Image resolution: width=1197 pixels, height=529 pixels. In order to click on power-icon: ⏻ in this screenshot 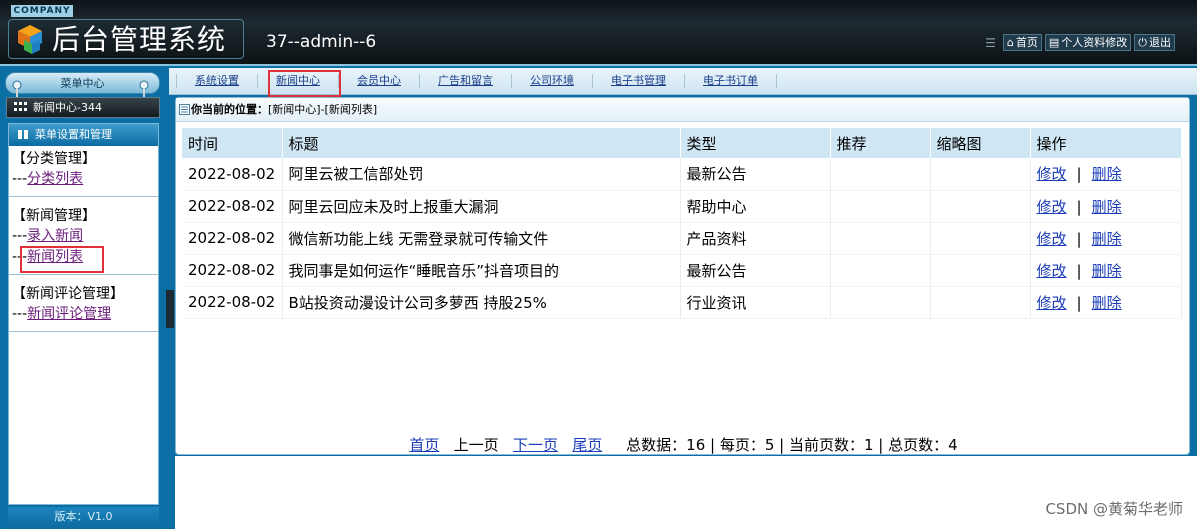, I will do `click(1142, 42)`.